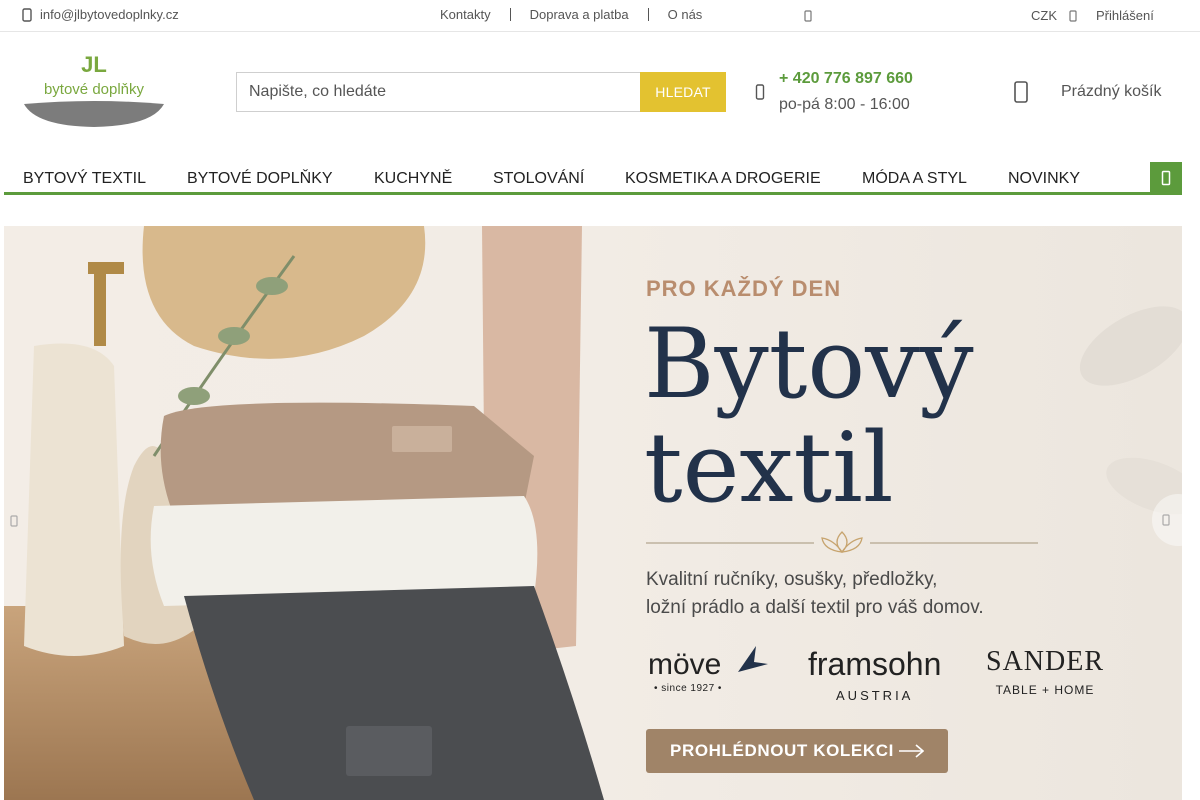  I want to click on arrow-left-icon, so click(14, 521).